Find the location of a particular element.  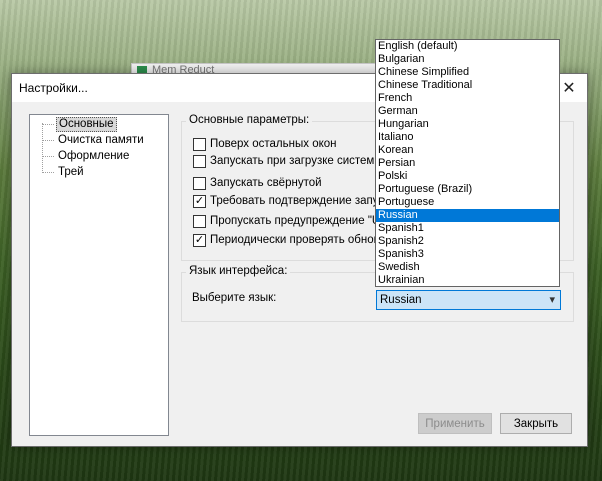

option-skip-warning: Пропускать предупреждение "Us is located at coordinates (289, 221).